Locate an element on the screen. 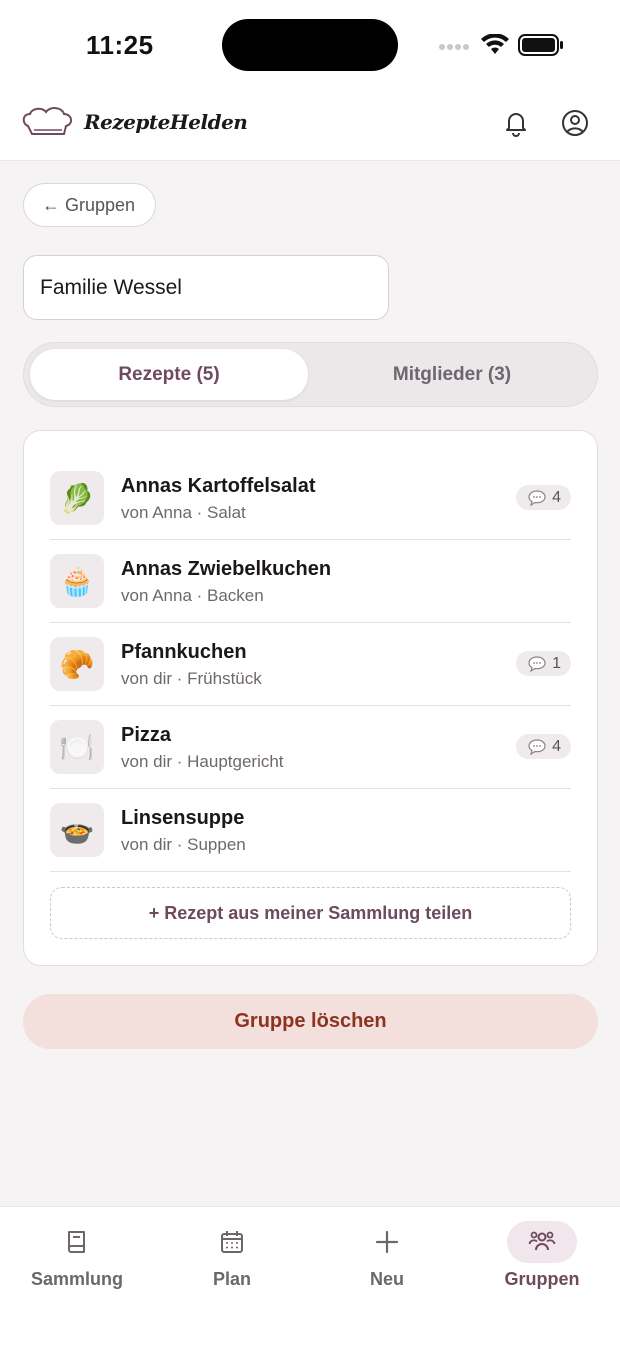 The image size is (620, 1347). app-header: RezepteHelden is located at coordinates (310, 126).